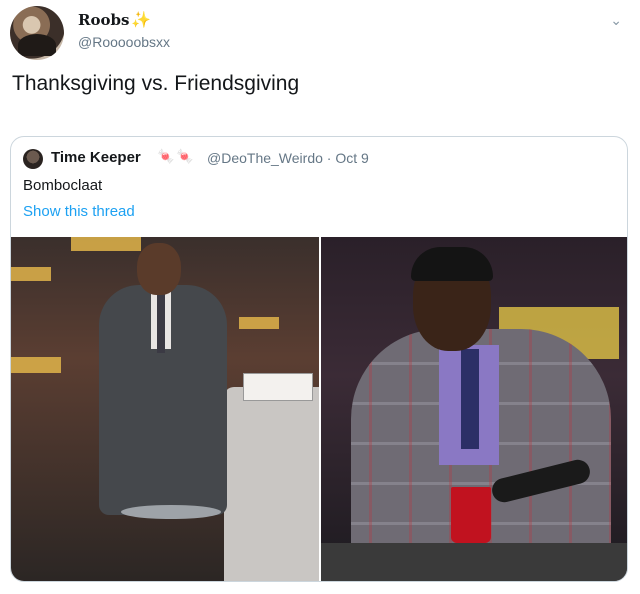 Image resolution: width=640 pixels, height=594 pixels. What do you see at coordinates (156, 83) in the screenshot?
I see `tweet-text: Thanksgiving vs. Friendsgiving` at bounding box center [156, 83].